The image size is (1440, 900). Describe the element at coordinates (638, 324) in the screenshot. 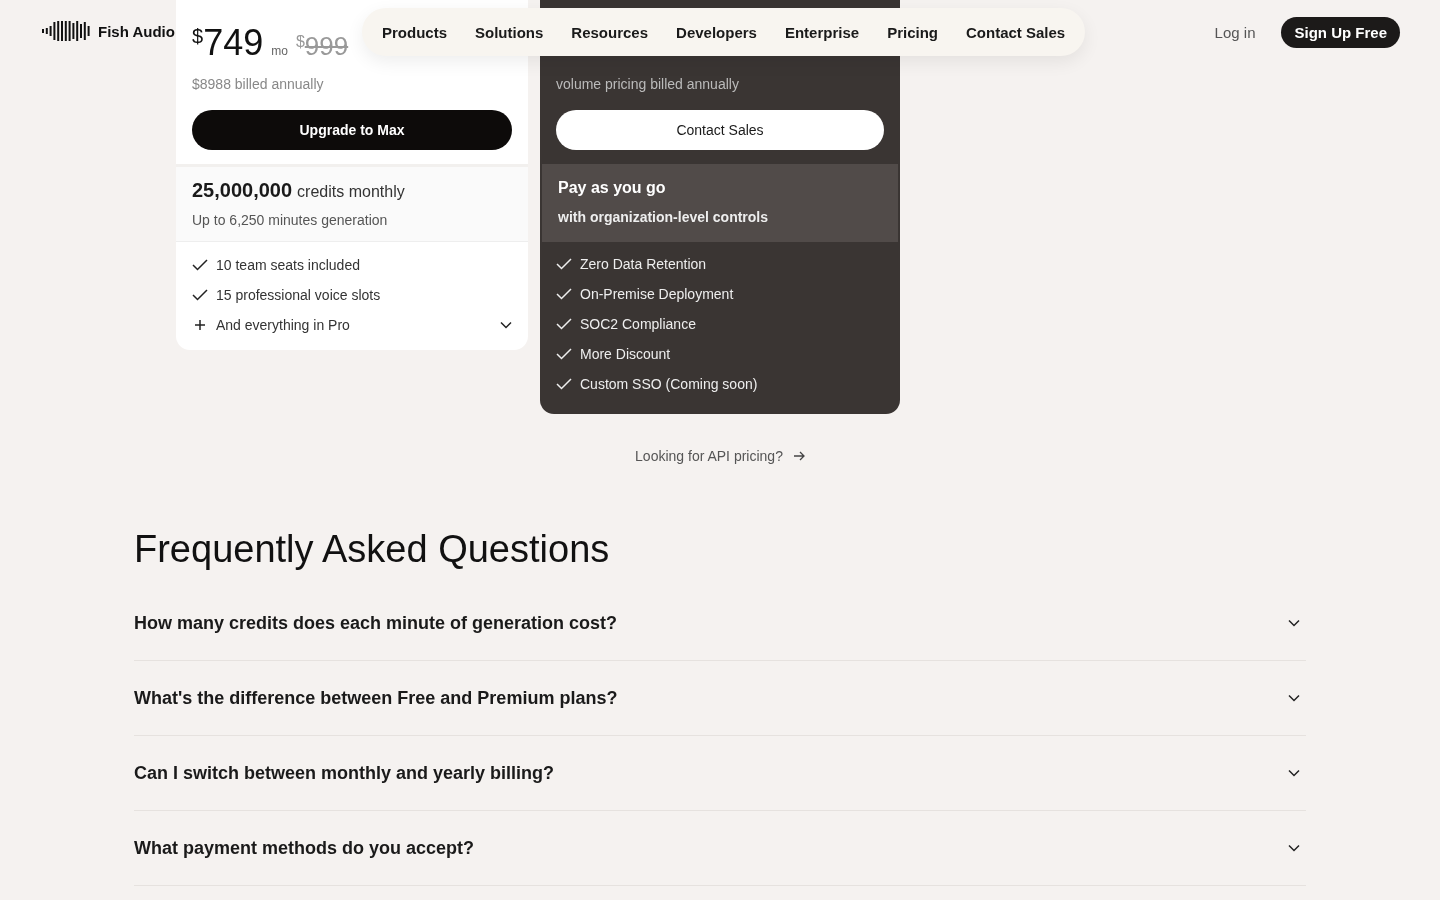

I see `feature-text: SOC2 Compliance` at that location.